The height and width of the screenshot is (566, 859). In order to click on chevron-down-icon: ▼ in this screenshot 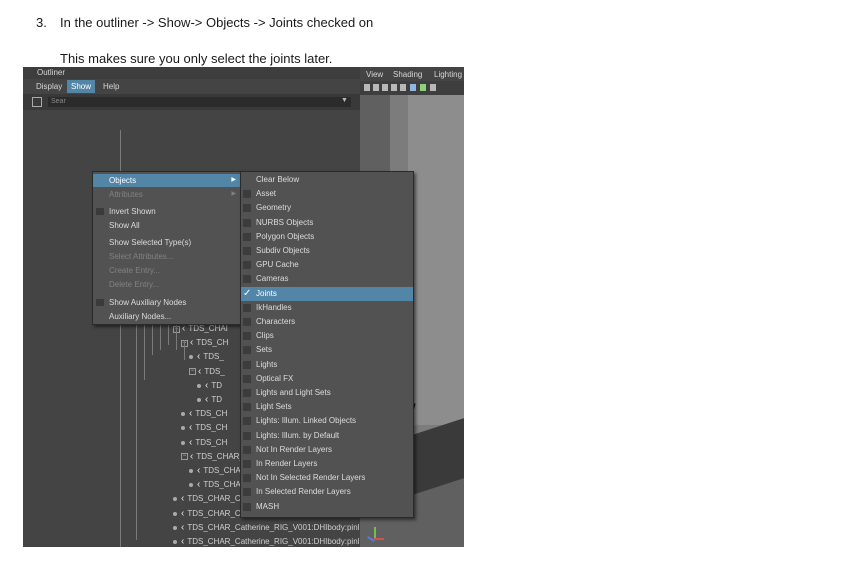, I will do `click(344, 100)`.